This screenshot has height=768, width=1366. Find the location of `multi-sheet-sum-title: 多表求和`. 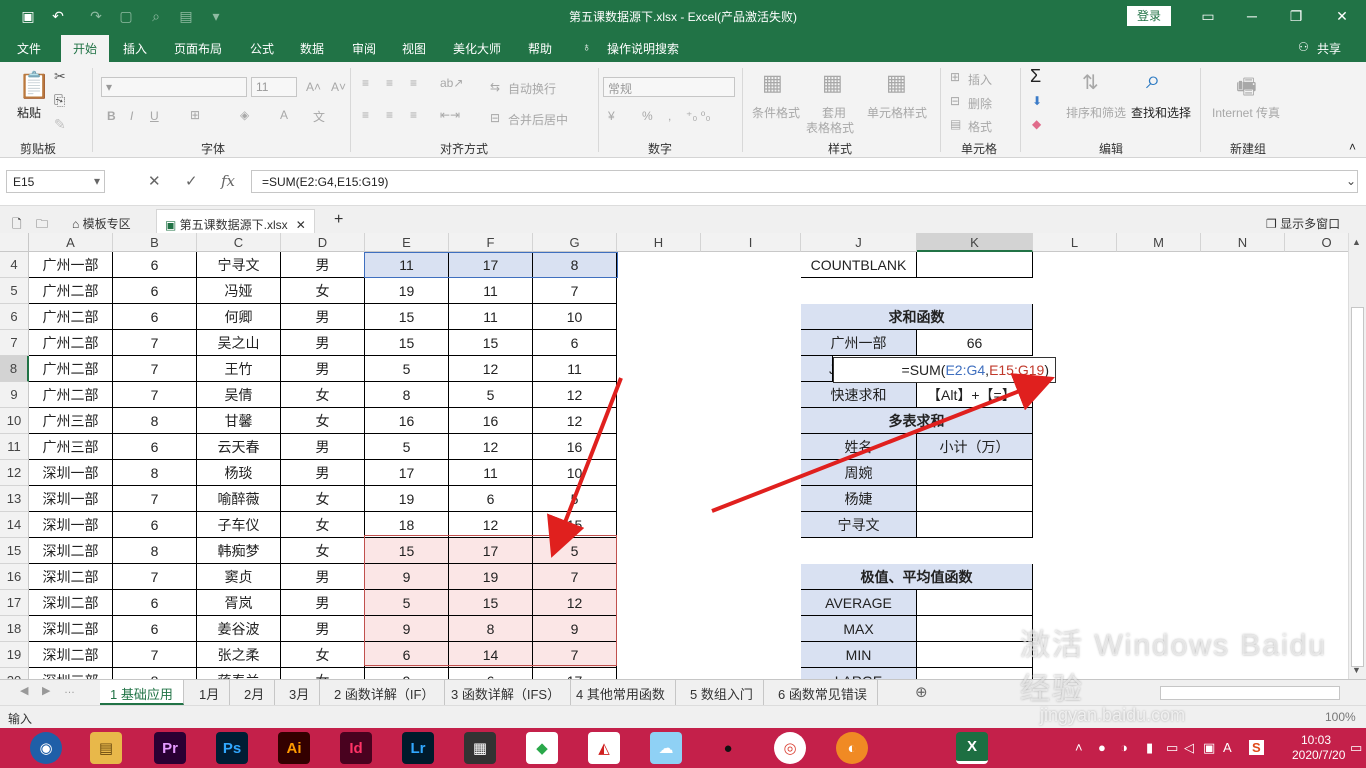

multi-sheet-sum-title: 多表求和 is located at coordinates (917, 421).